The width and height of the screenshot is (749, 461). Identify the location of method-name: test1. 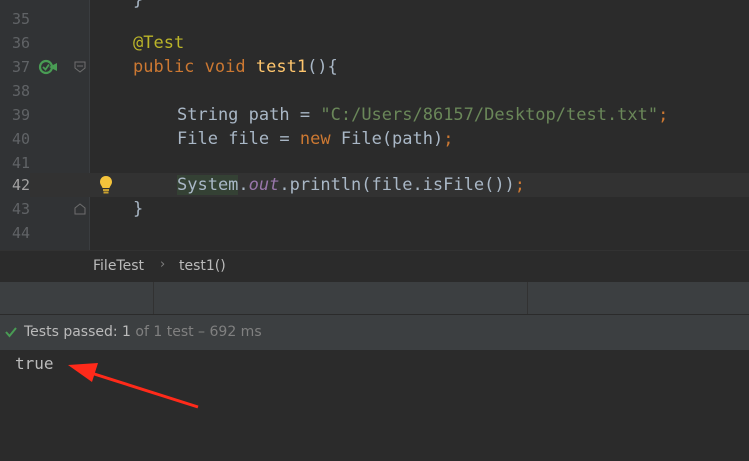
(281, 67).